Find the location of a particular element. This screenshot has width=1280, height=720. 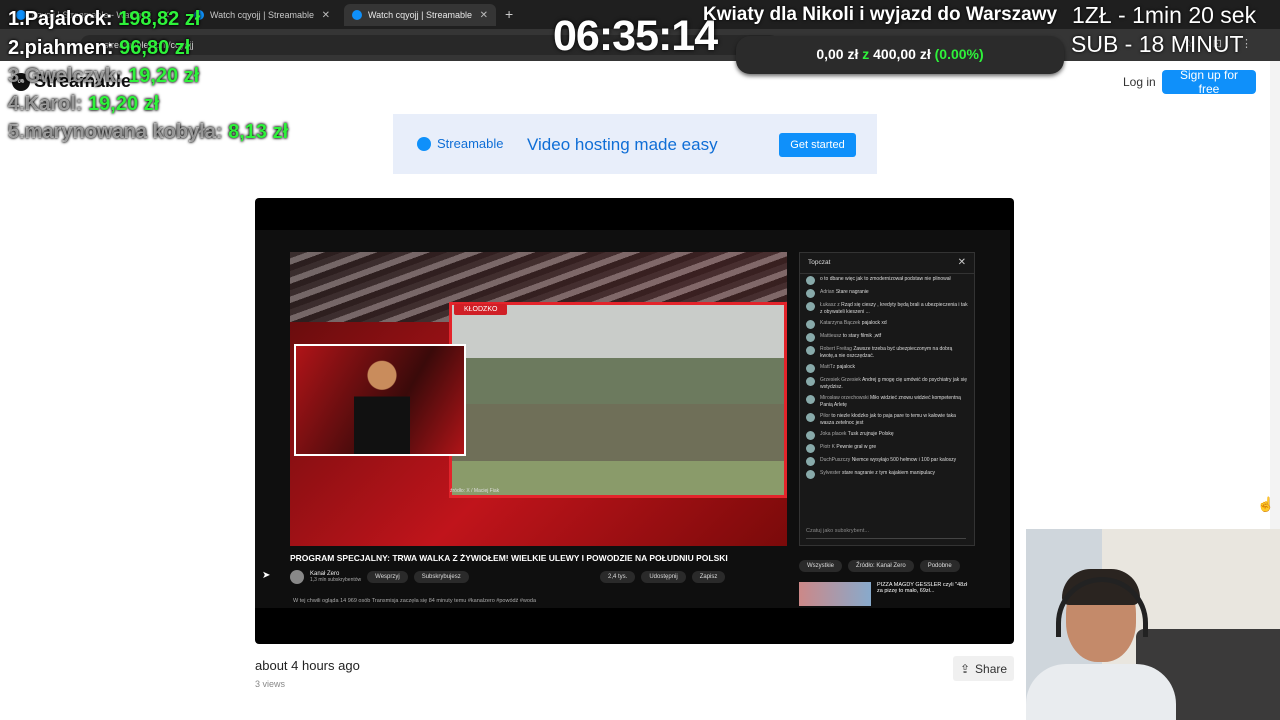

subscribe-button: Subskrybujesz is located at coordinates (441, 577).